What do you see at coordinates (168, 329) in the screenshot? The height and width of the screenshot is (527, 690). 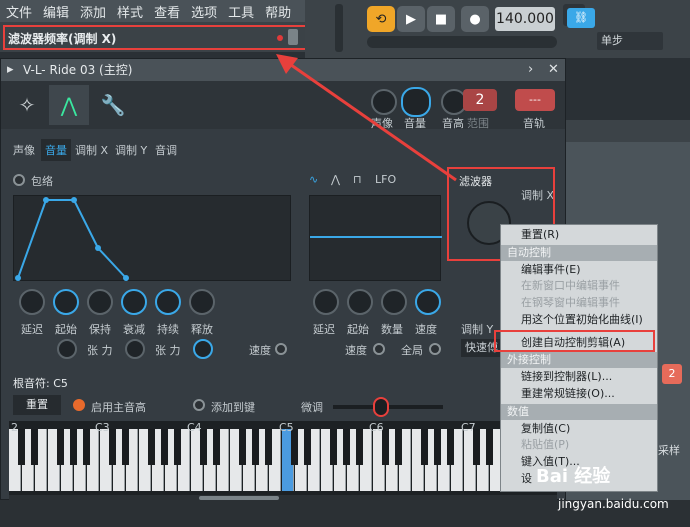 I see `env-sustain-label: 持续` at bounding box center [168, 329].